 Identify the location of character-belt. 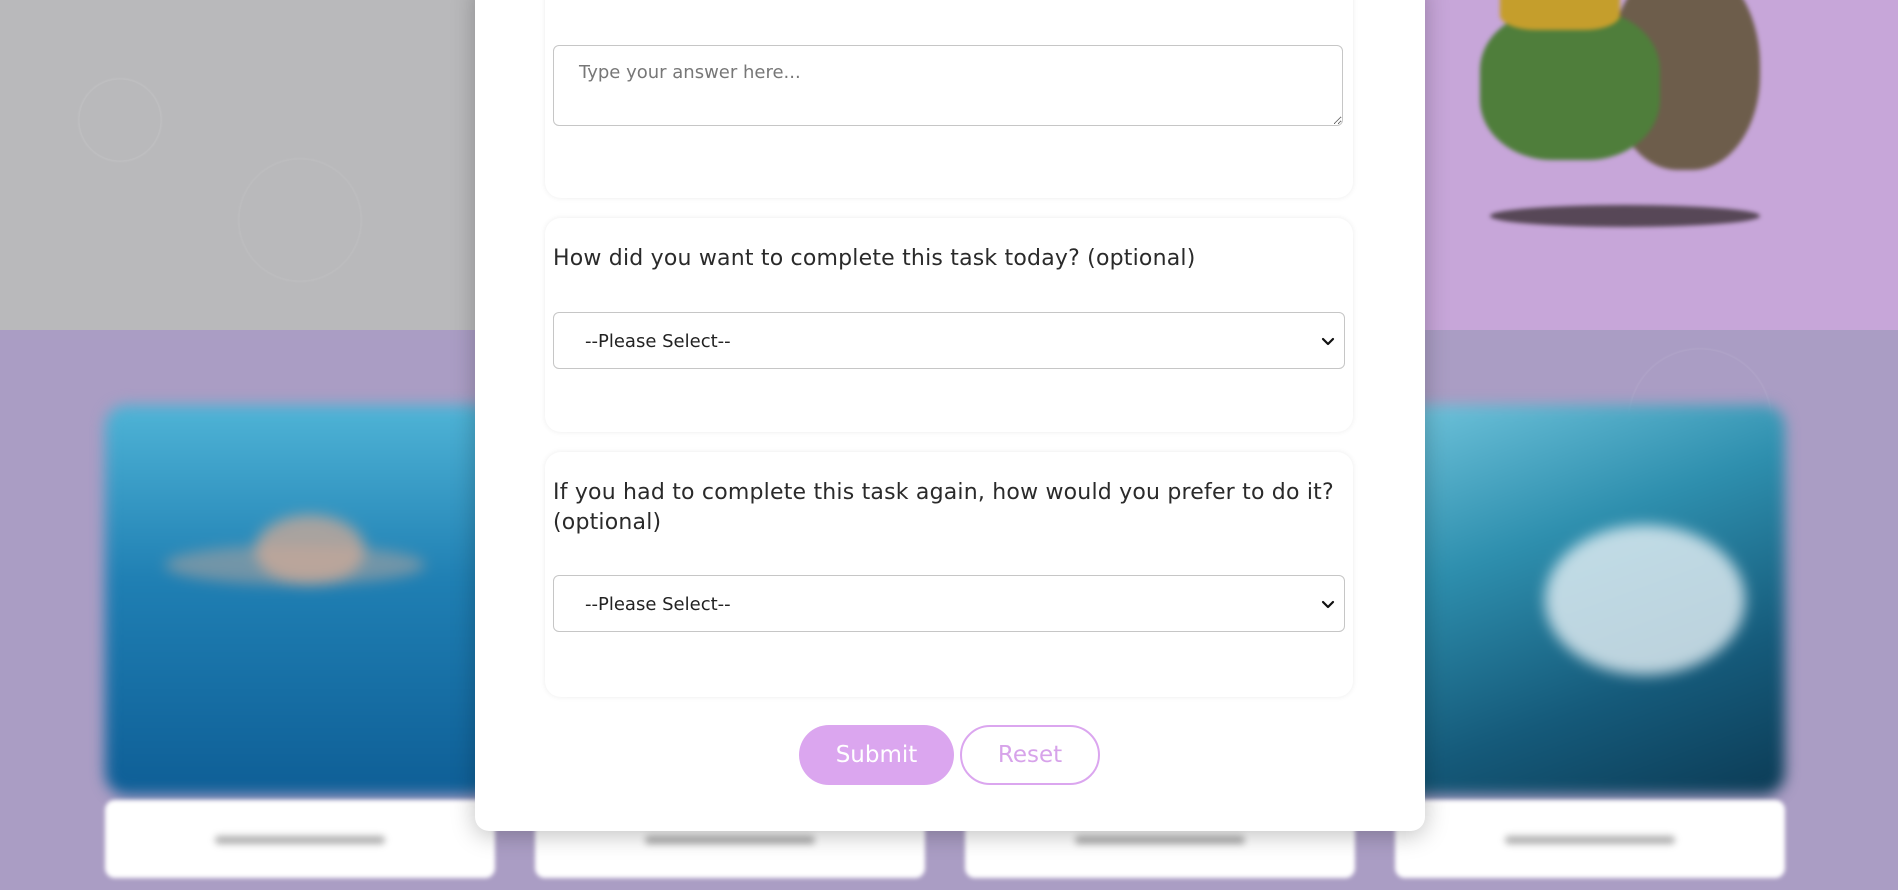
(1560, 15).